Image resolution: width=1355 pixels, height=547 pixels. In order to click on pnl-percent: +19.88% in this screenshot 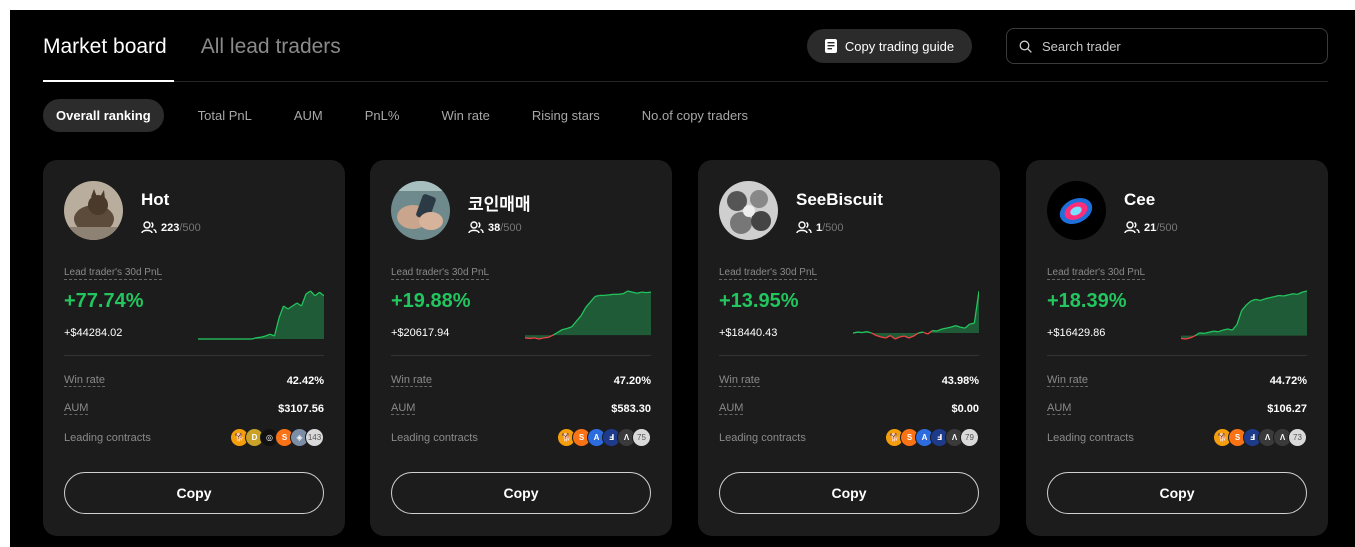, I will do `click(431, 301)`.